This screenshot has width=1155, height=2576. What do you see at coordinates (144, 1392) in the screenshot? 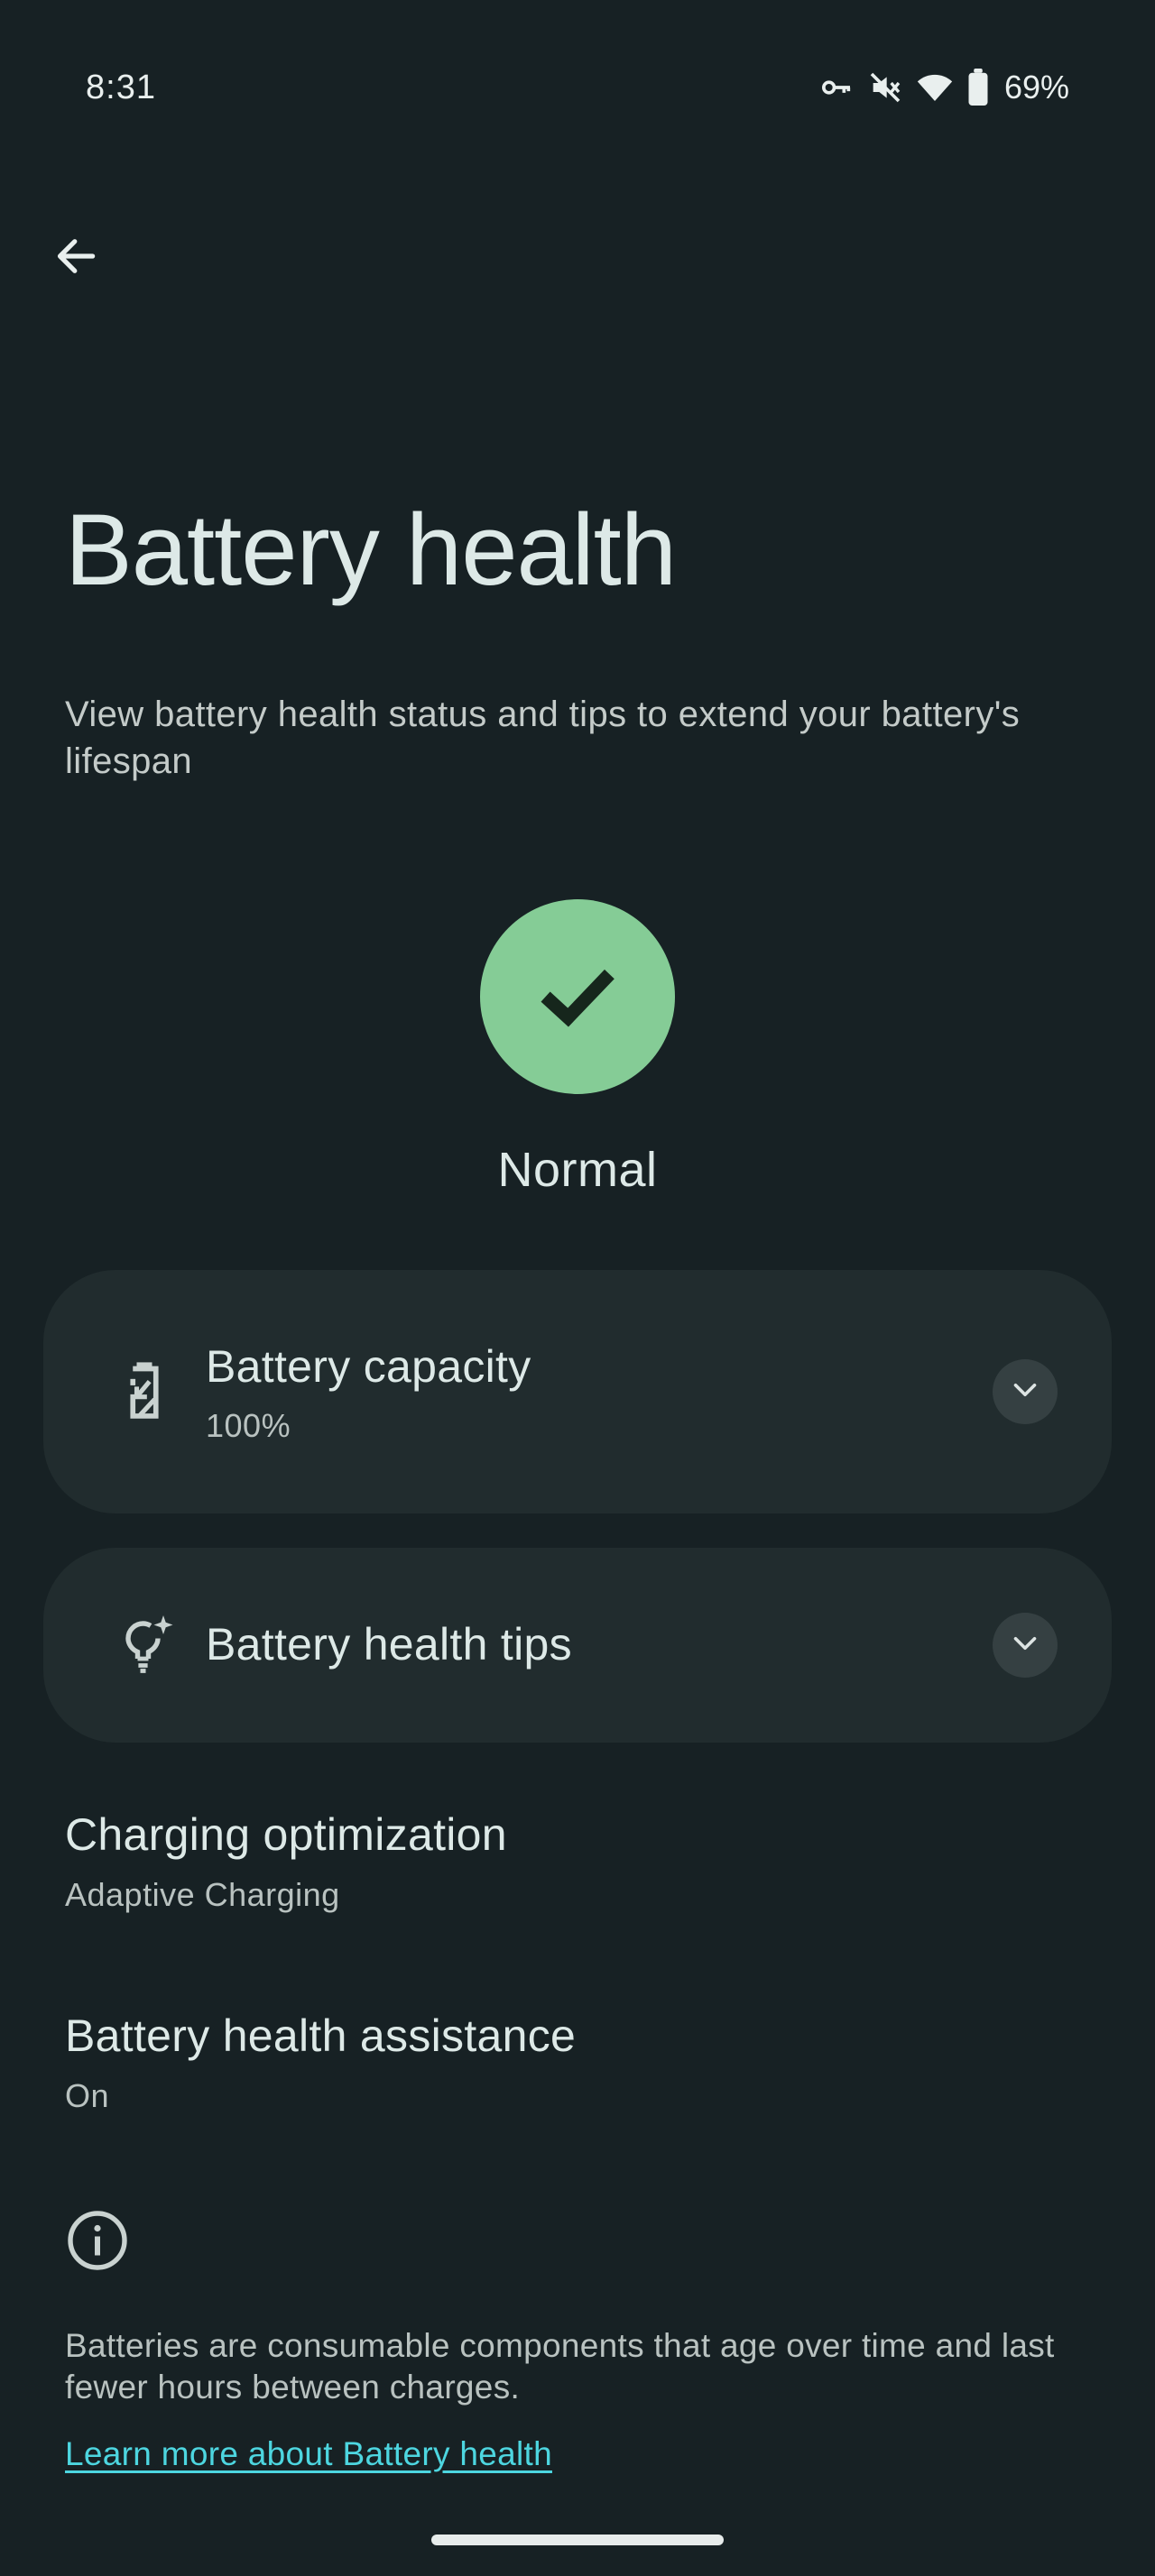
I see `battery-swap-icon` at bounding box center [144, 1392].